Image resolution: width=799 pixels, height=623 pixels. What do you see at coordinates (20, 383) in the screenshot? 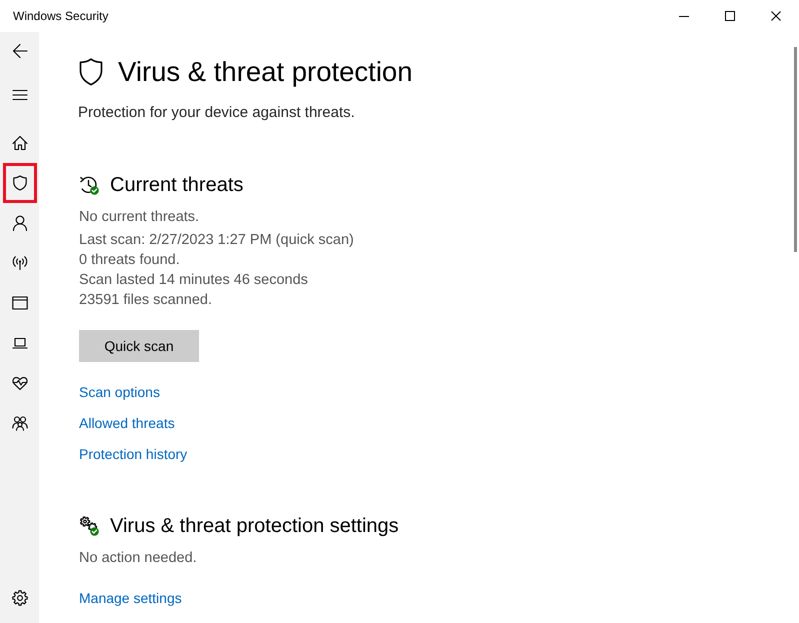
I see `heart-pulse-icon` at bounding box center [20, 383].